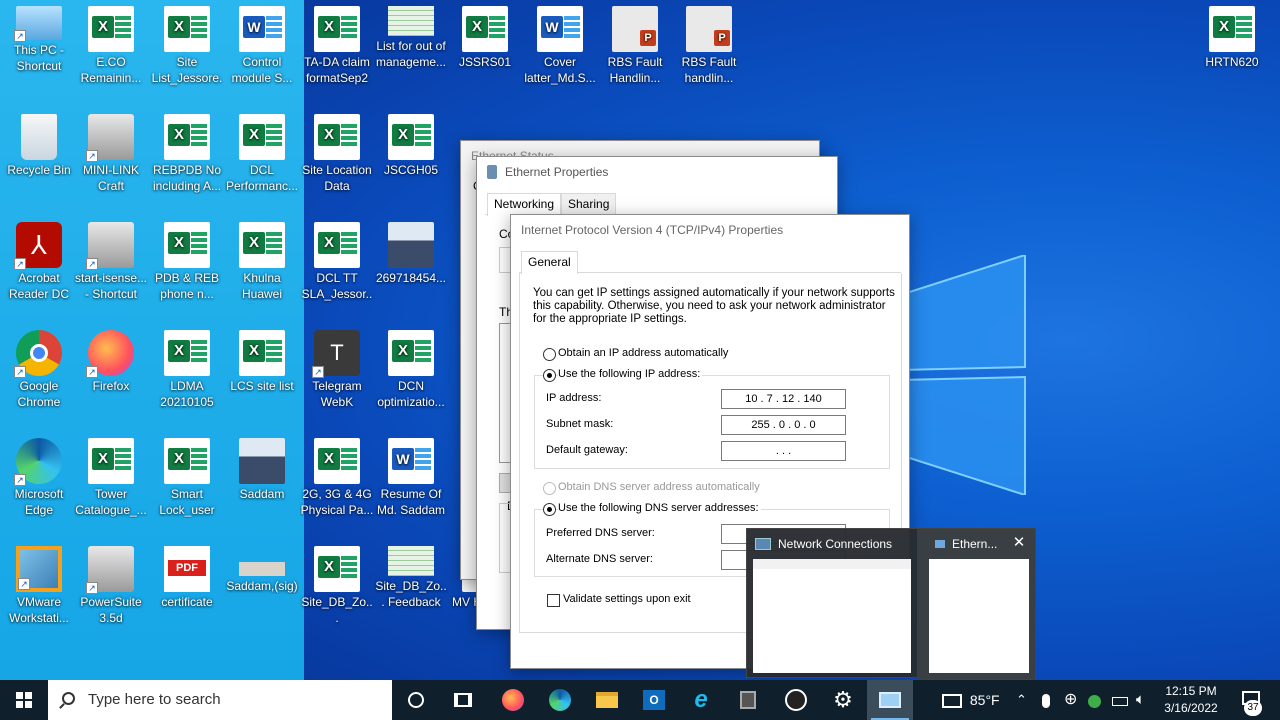 This screenshot has width=1280, height=720. Describe the element at coordinates (463, 700) in the screenshot. I see `task-view-button` at that location.